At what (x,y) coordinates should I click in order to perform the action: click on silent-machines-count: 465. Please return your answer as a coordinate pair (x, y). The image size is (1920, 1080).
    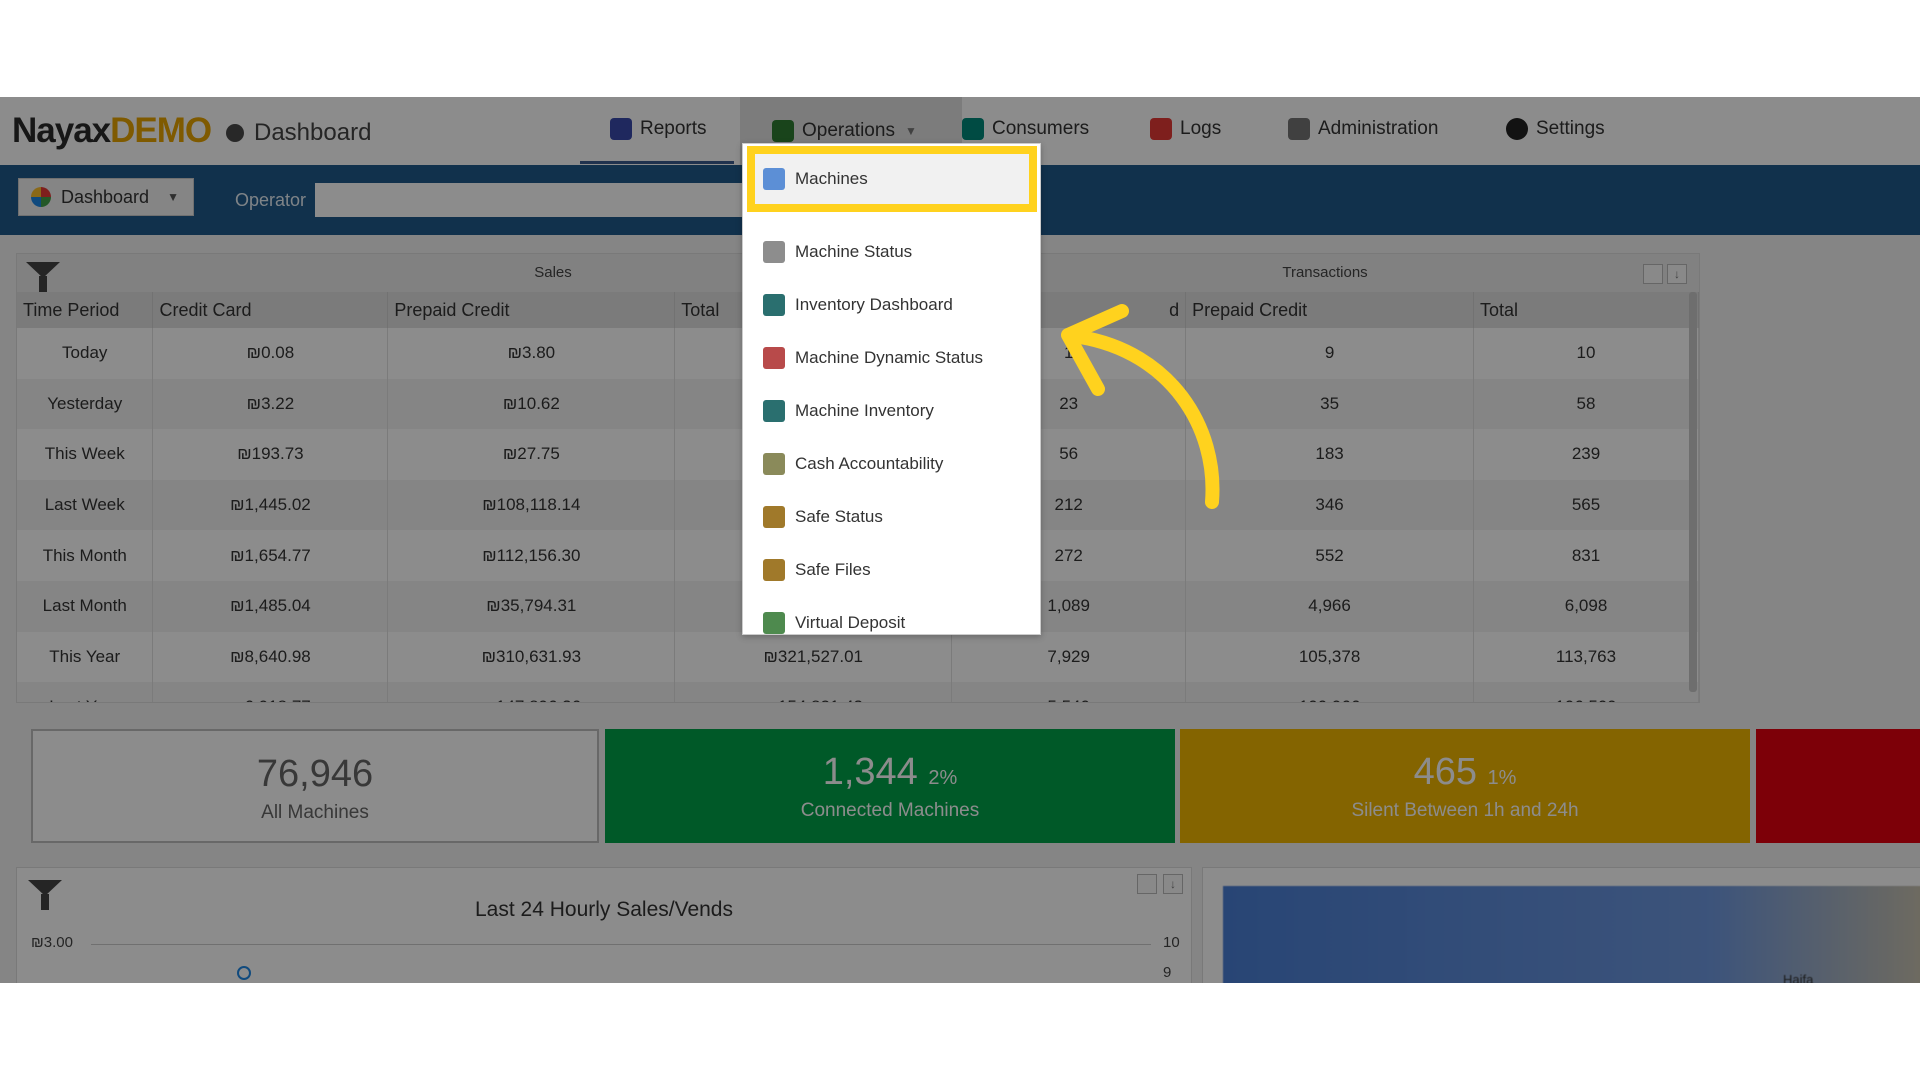
    Looking at the image, I should click on (1445, 772).